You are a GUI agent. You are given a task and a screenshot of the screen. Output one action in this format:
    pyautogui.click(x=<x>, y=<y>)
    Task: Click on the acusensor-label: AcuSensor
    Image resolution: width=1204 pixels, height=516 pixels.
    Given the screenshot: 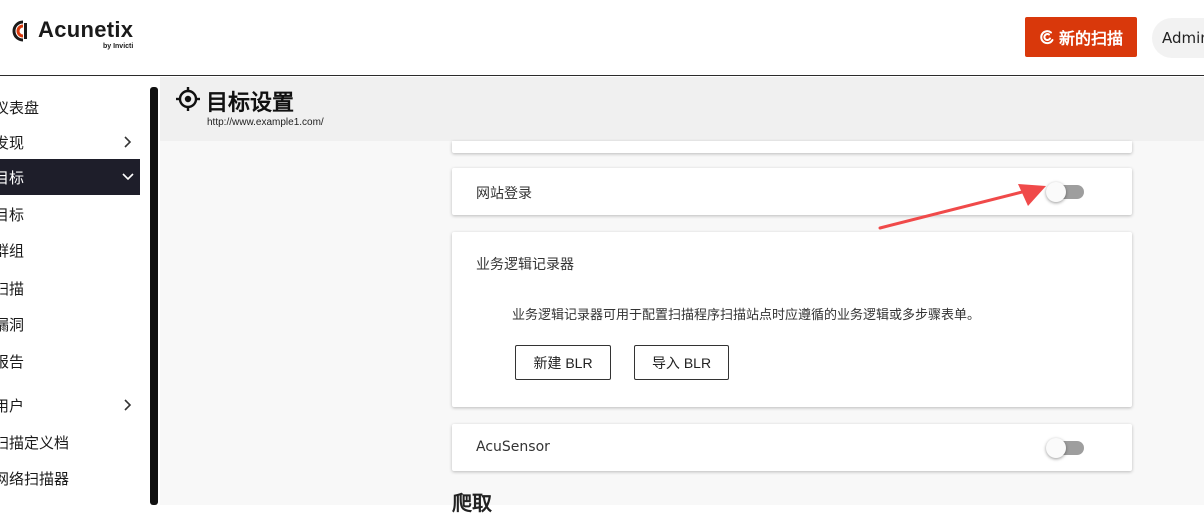 What is the action you would take?
    pyautogui.click(x=513, y=447)
    